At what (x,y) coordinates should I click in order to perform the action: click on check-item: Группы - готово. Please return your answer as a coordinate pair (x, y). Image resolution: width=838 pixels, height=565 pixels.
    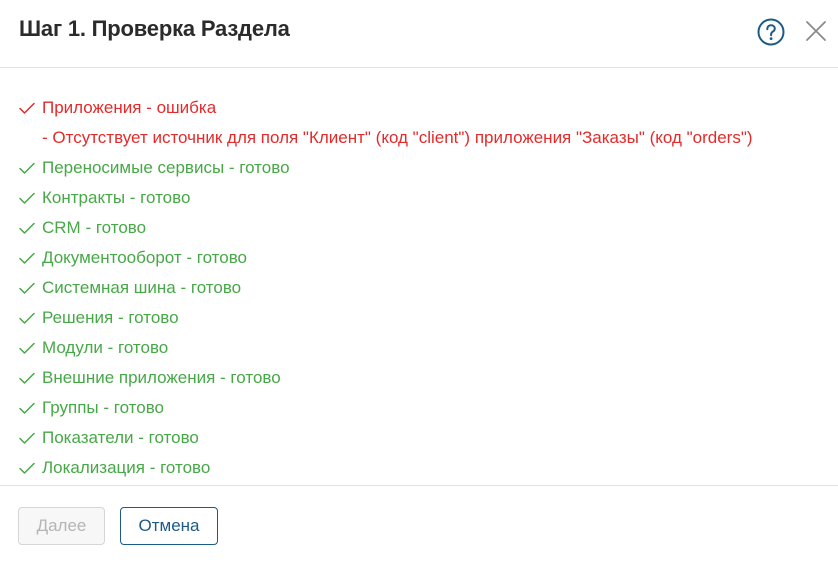
    Looking at the image, I should click on (419, 408).